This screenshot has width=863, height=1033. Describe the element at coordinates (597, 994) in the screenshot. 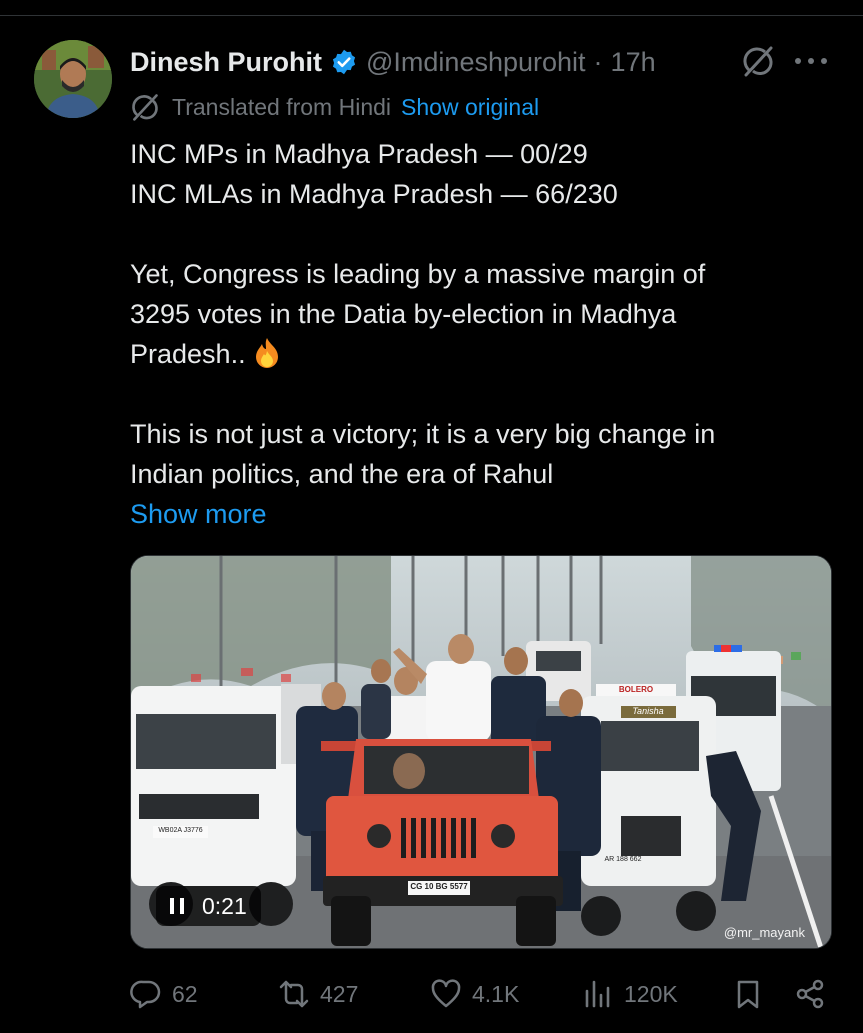

I see `views-icon` at that location.